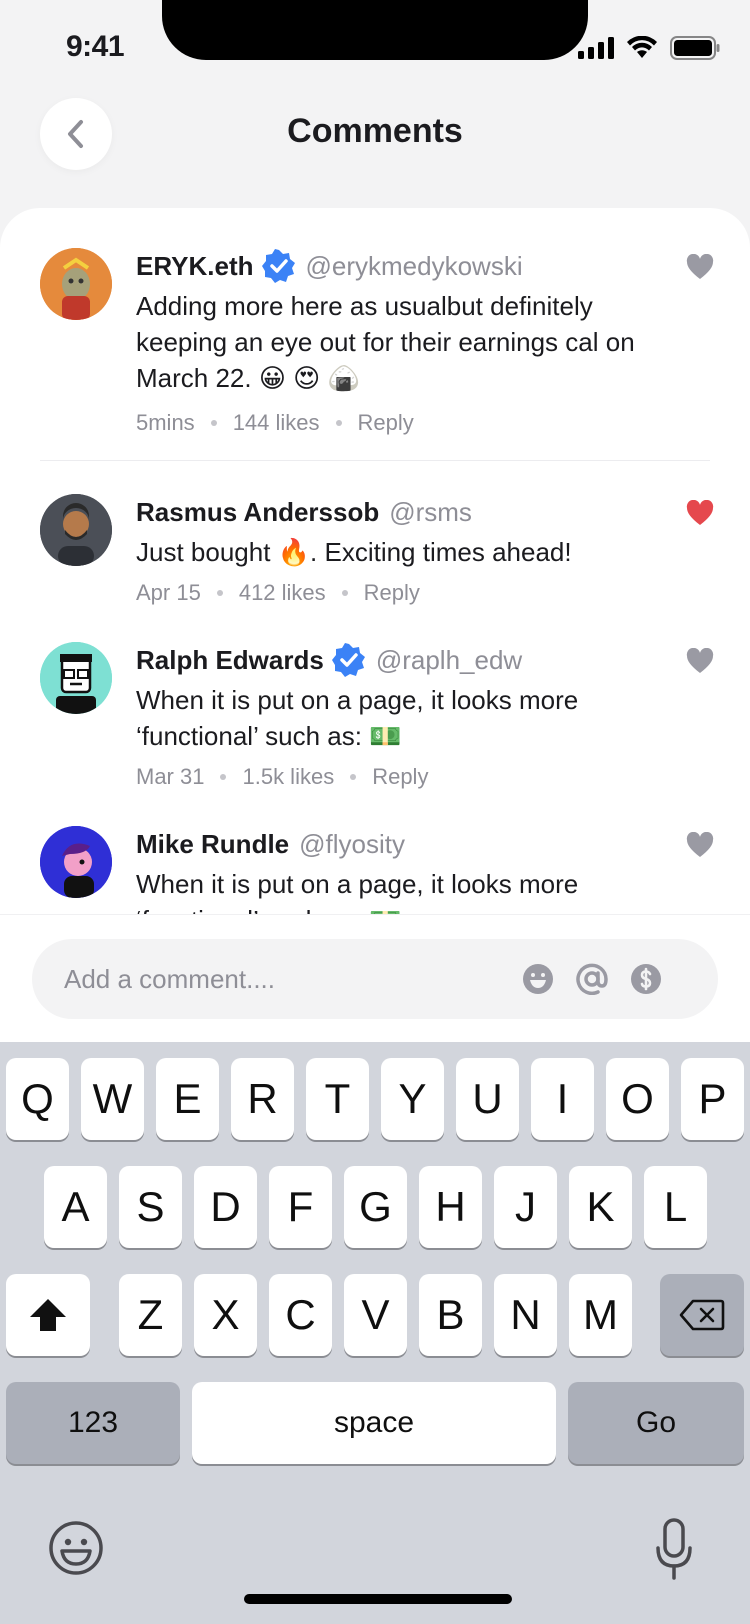  What do you see at coordinates (642, 47) in the screenshot?
I see `wifi-icon` at bounding box center [642, 47].